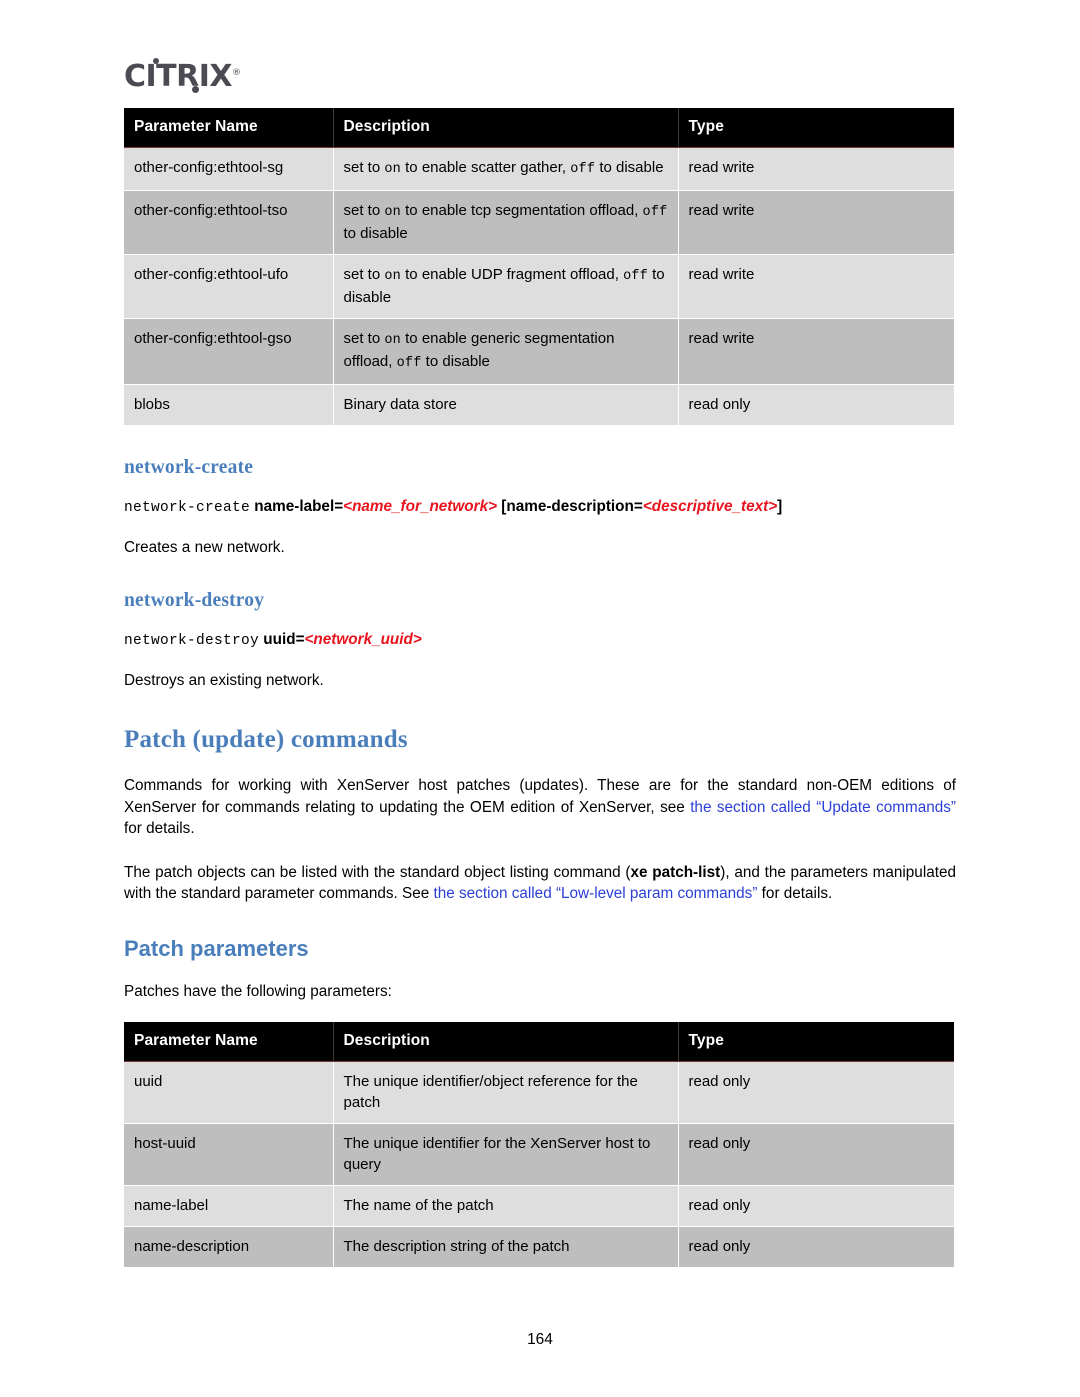 Image resolution: width=1080 pixels, height=1397 pixels. I want to click on command-xe-patch-list: xe patch-list, so click(675, 872).